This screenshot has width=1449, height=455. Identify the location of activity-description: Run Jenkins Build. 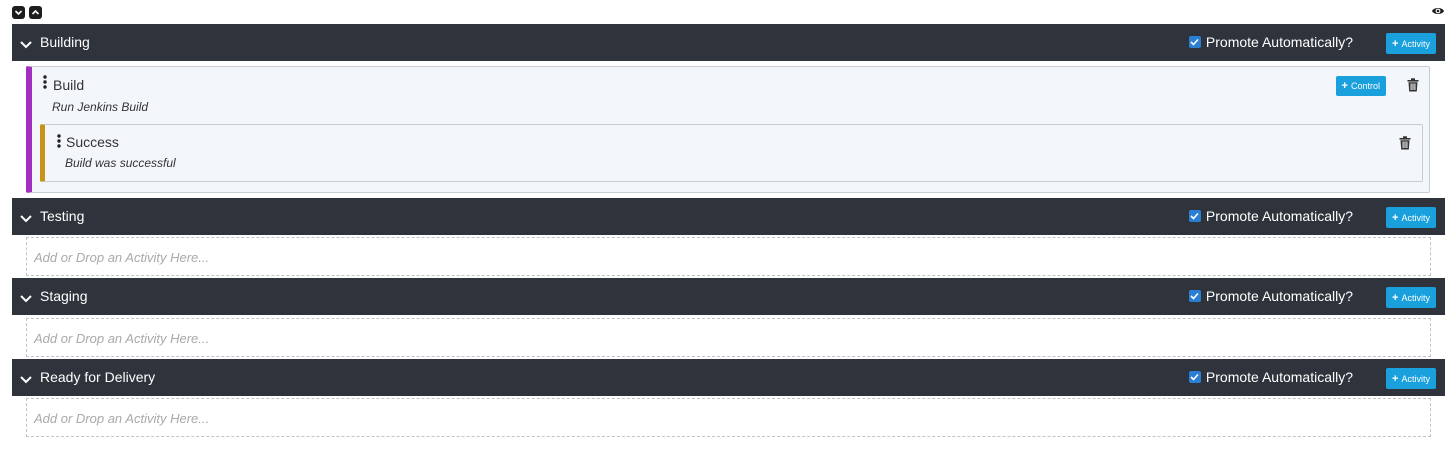
(100, 107).